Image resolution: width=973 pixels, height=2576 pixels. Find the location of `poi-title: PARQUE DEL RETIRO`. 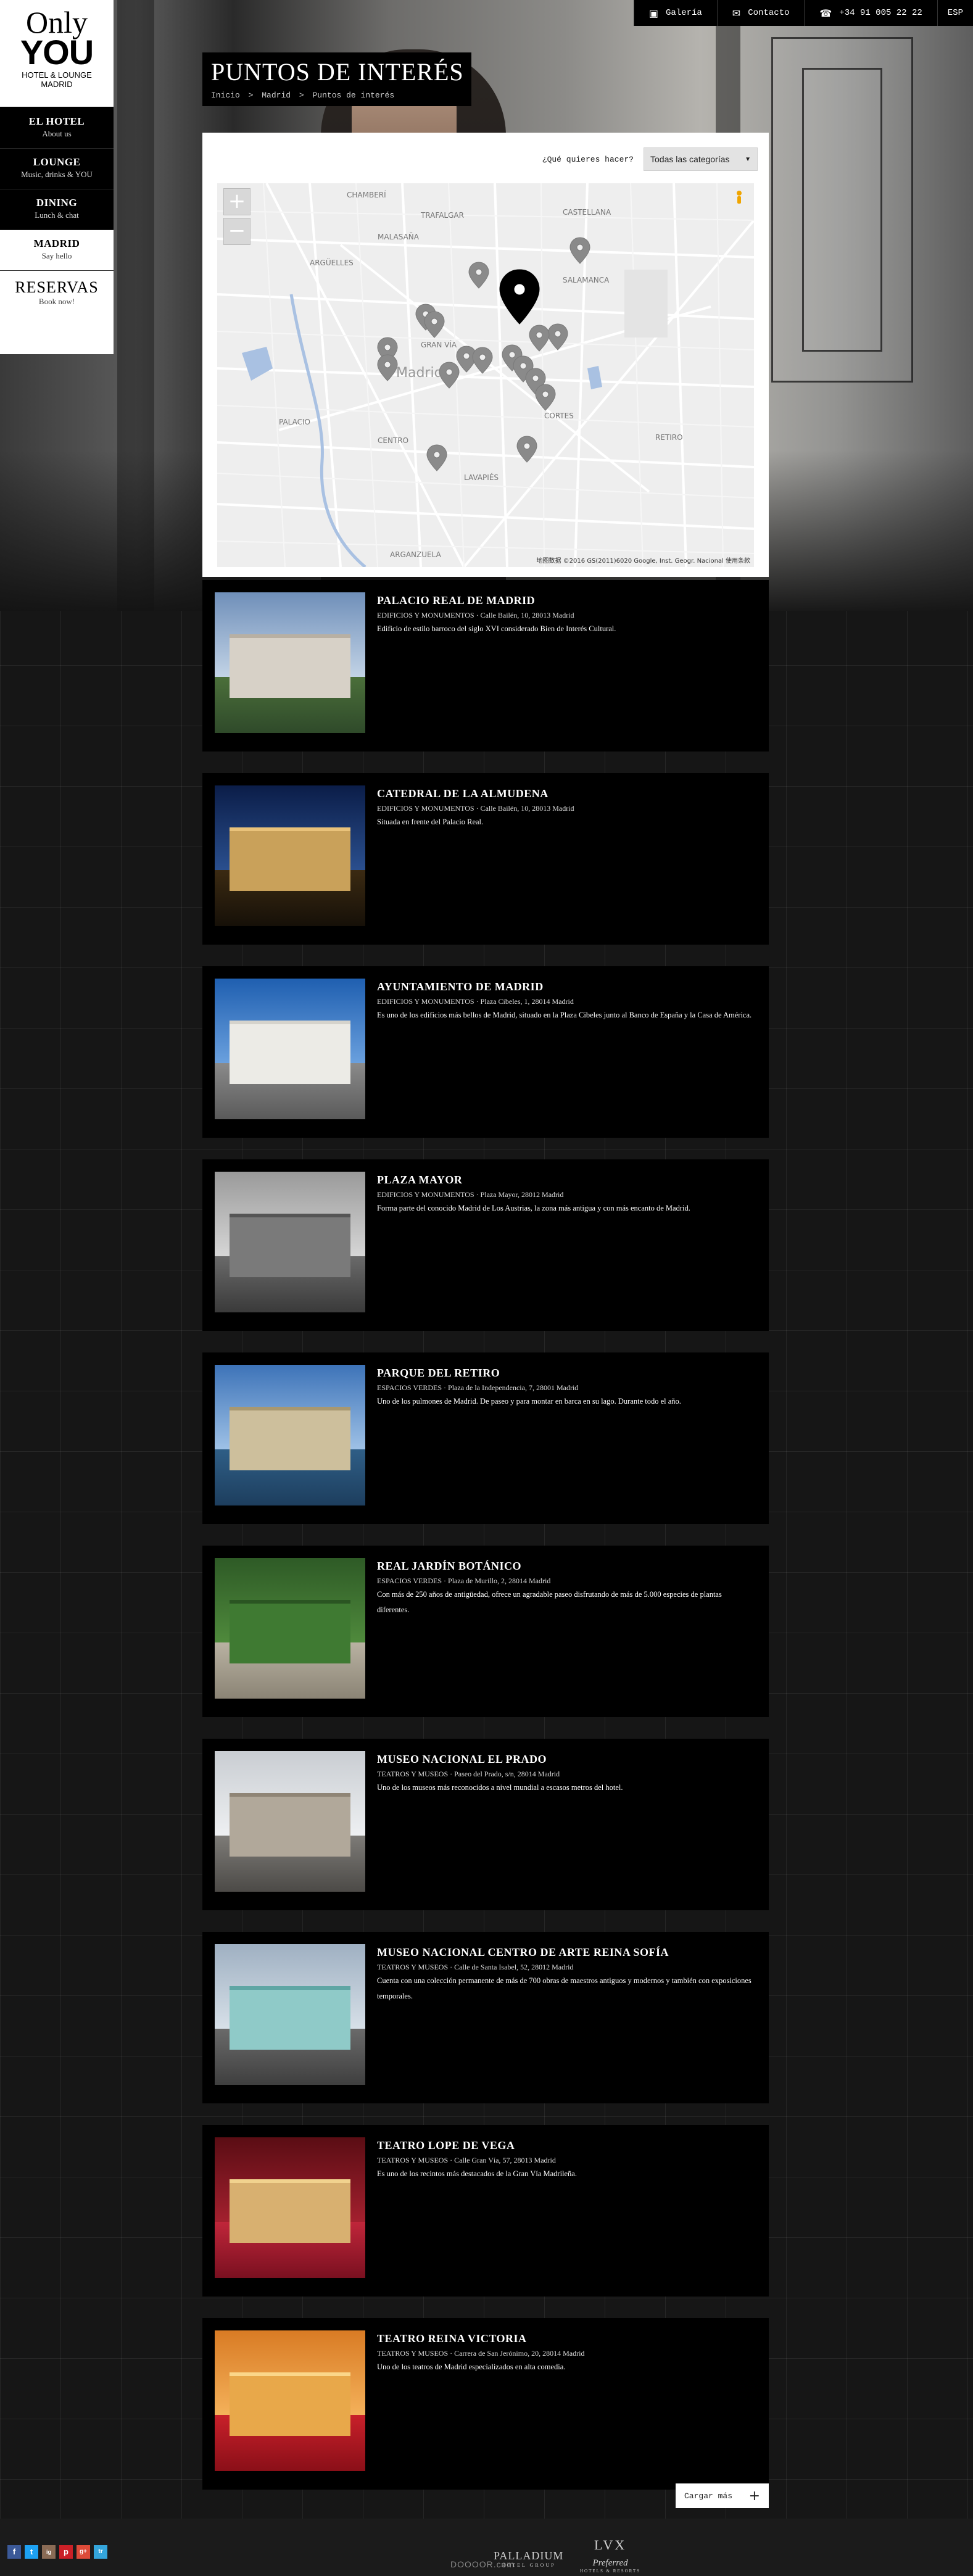

poi-title: PARQUE DEL RETIRO is located at coordinates (565, 1373).